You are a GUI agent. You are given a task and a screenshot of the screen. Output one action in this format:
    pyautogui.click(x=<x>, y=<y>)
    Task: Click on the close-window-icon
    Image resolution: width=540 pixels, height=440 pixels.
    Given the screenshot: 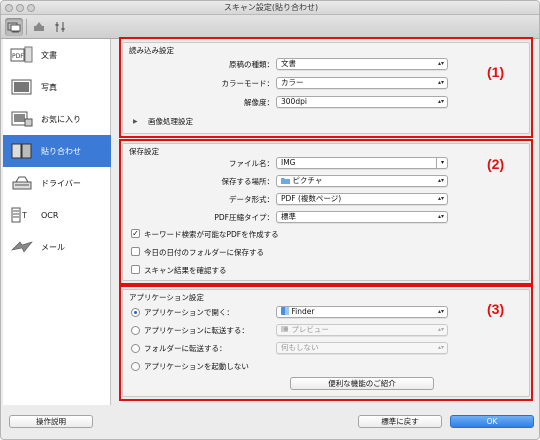 What is the action you would take?
    pyautogui.click(x=9, y=8)
    